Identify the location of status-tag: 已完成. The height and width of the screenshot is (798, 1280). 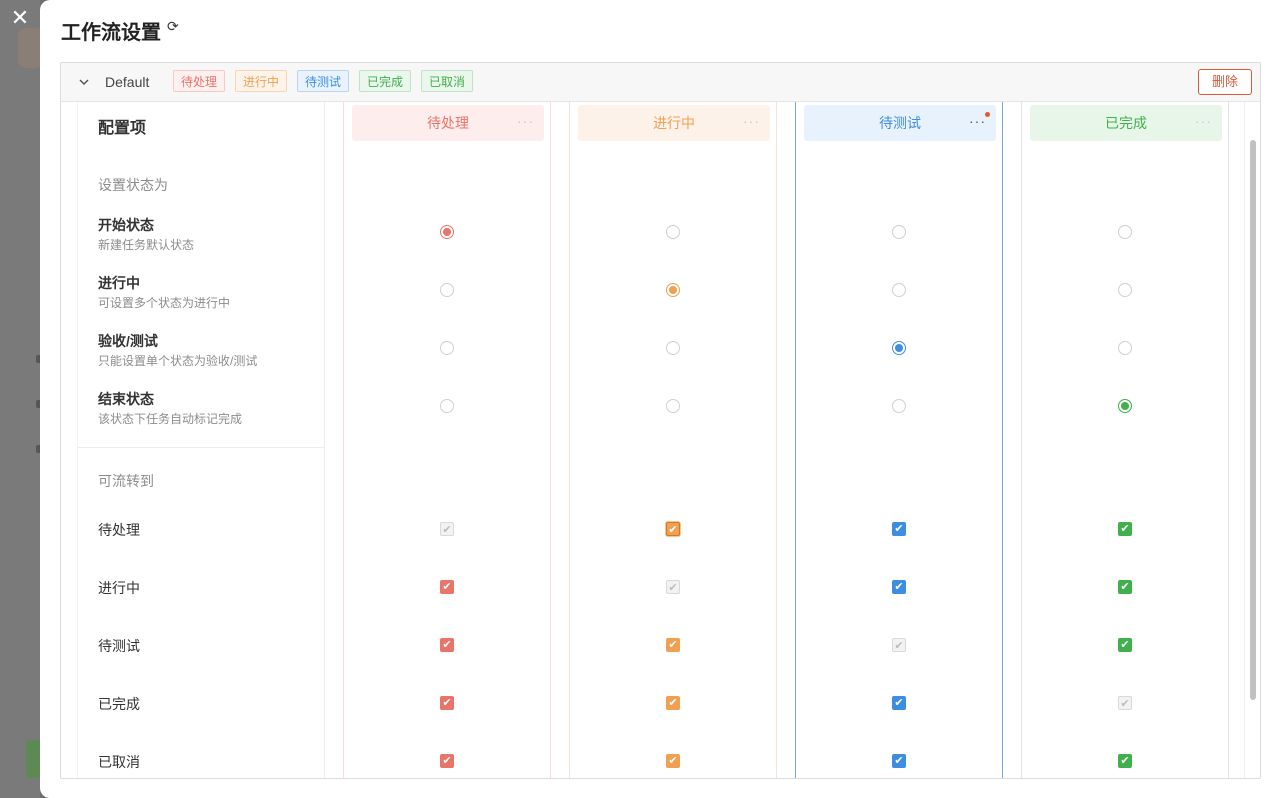
(385, 81).